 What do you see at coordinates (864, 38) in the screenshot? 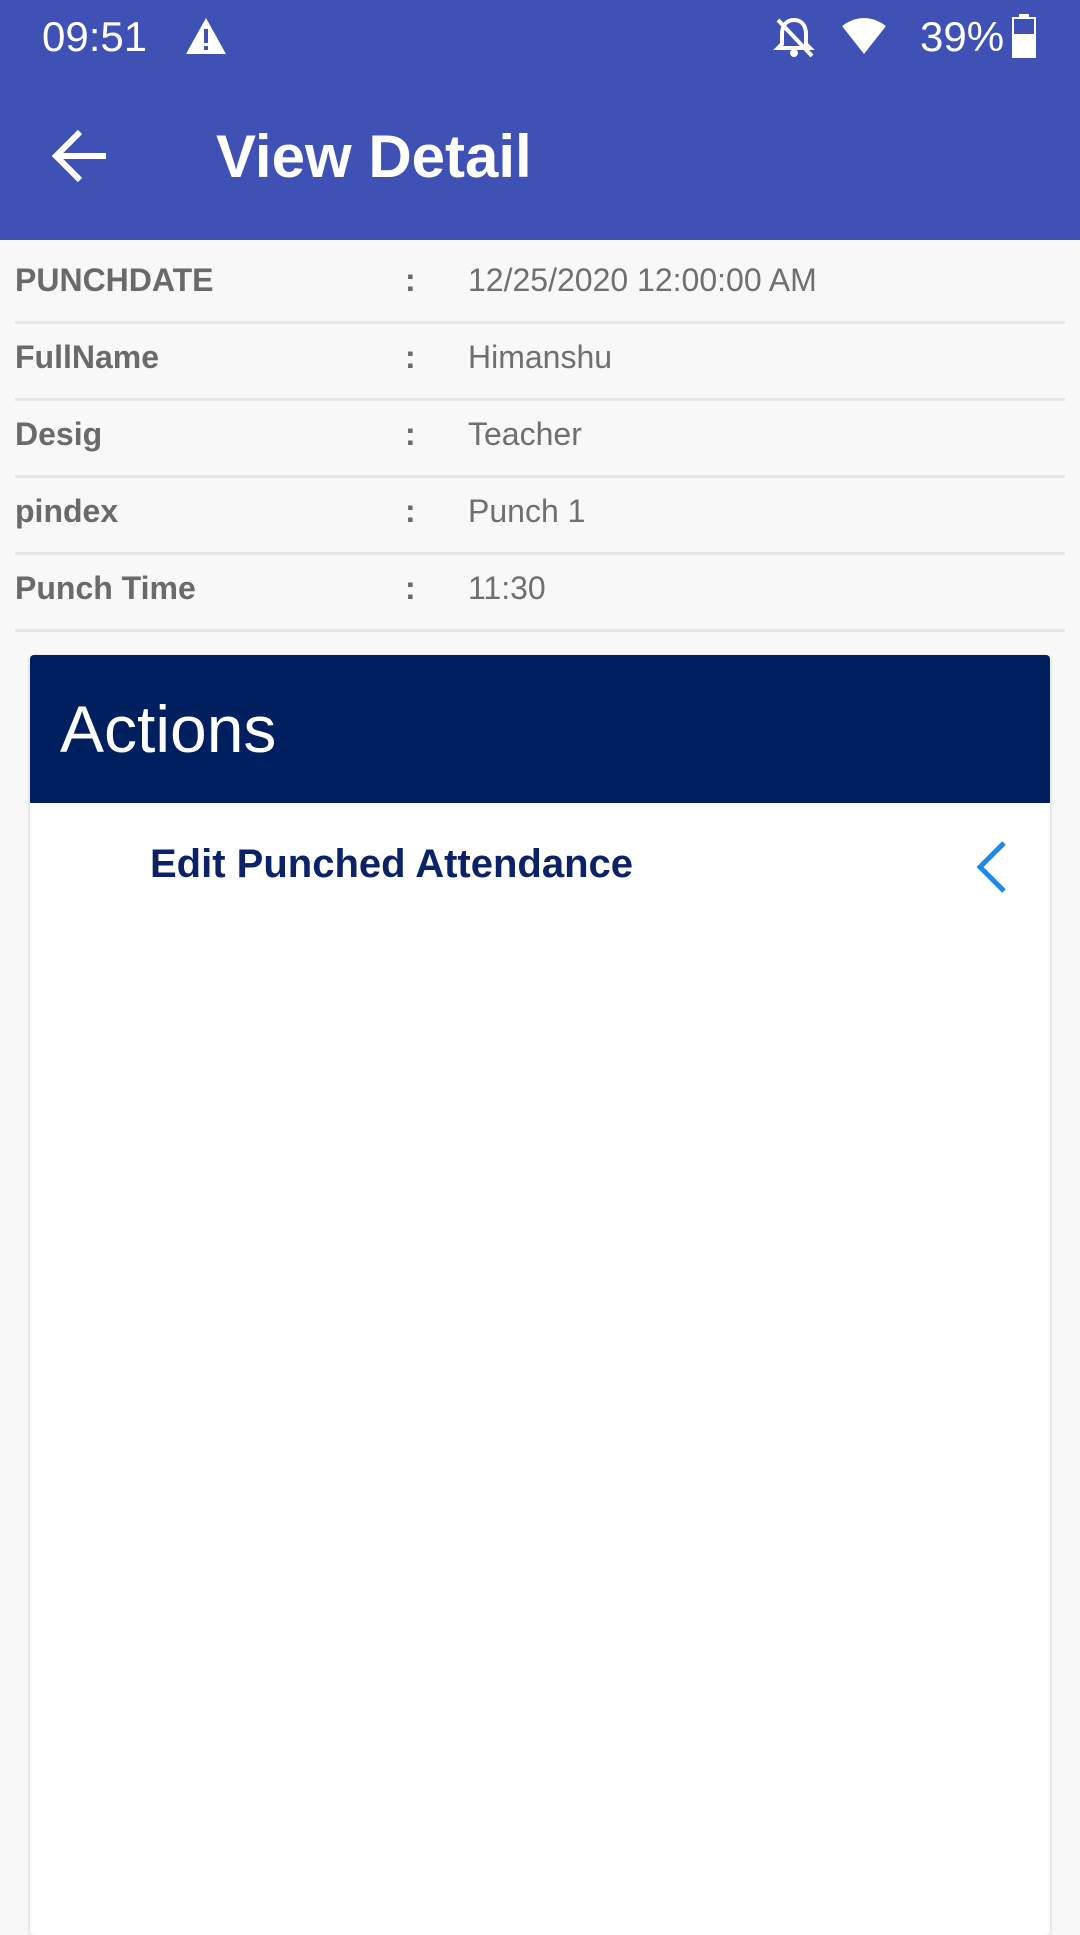
I see `wifi-icon` at bounding box center [864, 38].